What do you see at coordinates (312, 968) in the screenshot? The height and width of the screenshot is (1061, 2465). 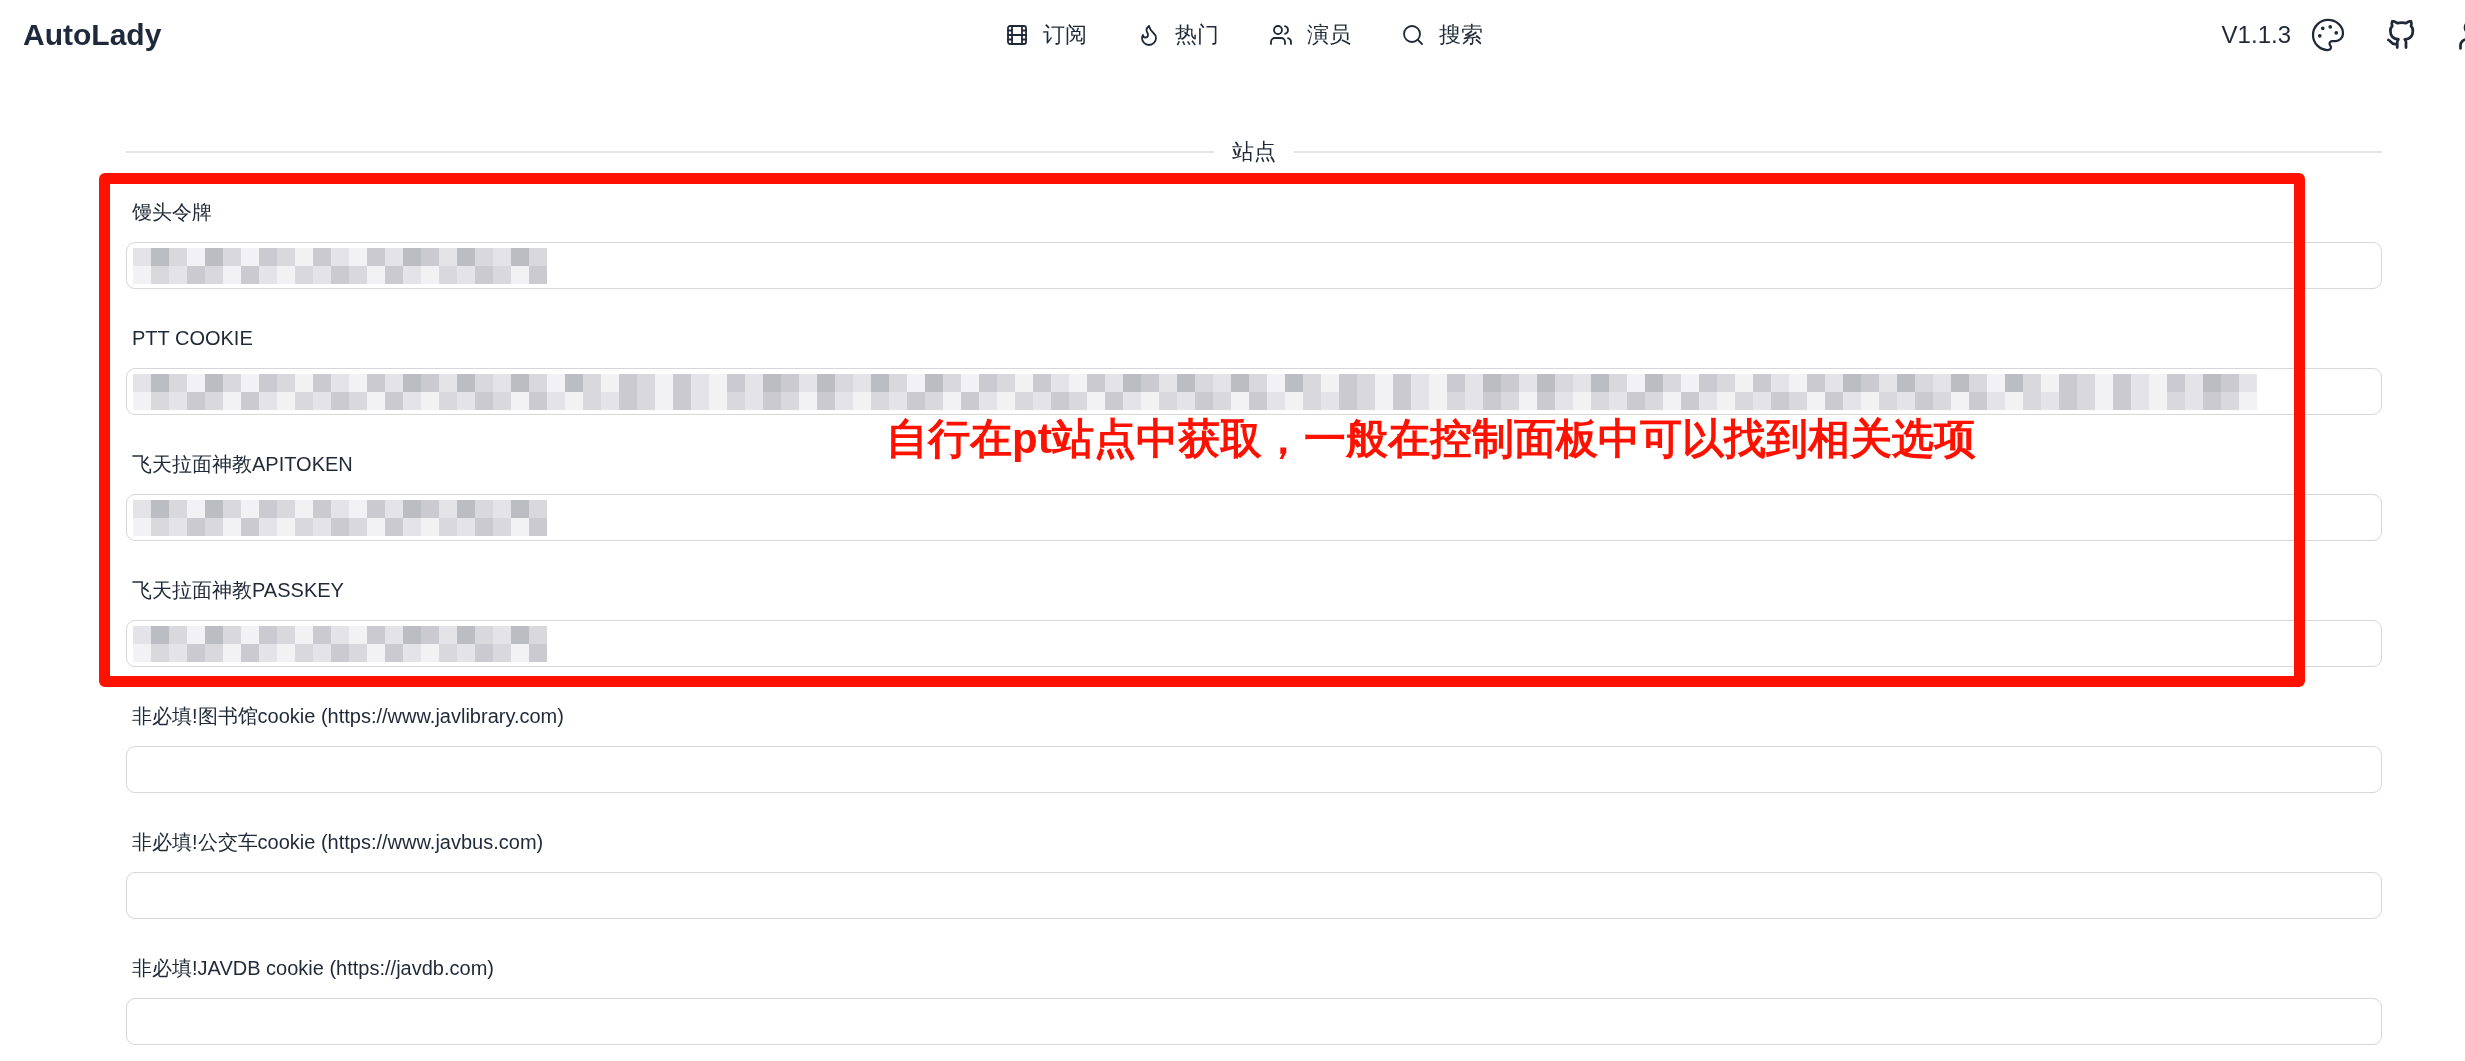 I see `field-label: 非必填!JAVDB cookie (https://javdb.com)` at bounding box center [312, 968].